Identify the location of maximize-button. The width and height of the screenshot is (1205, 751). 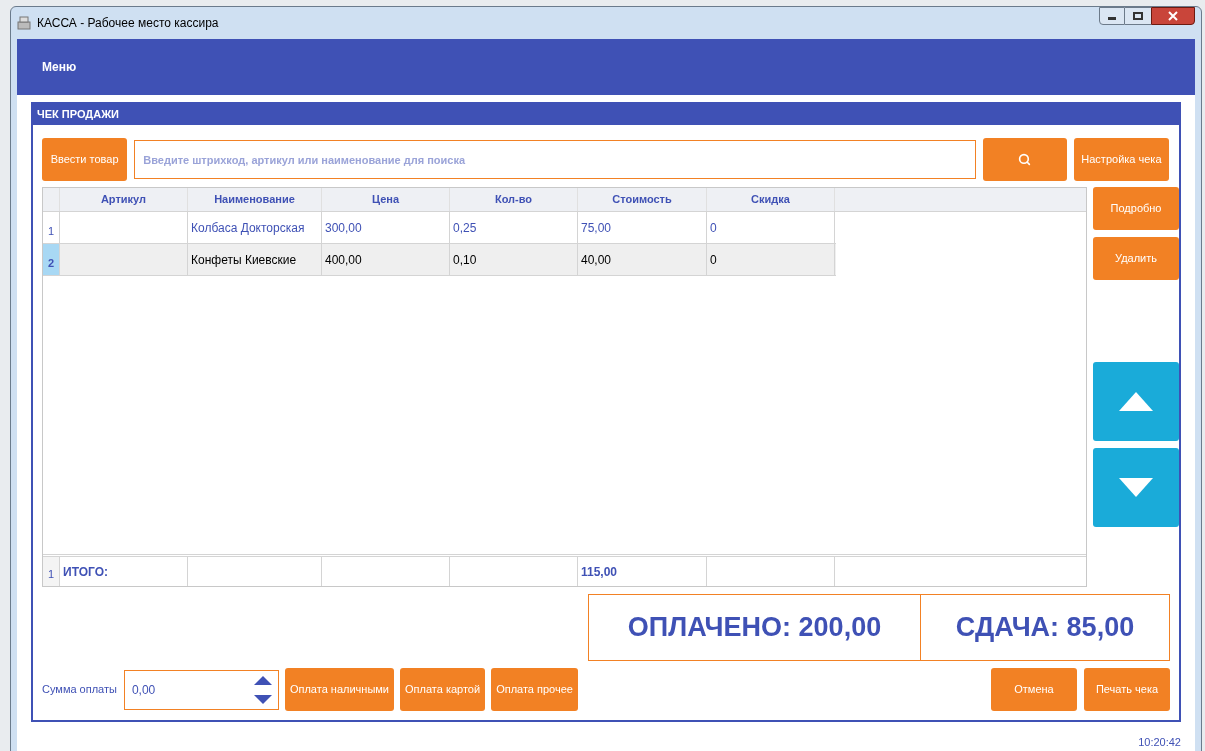
(1138, 16).